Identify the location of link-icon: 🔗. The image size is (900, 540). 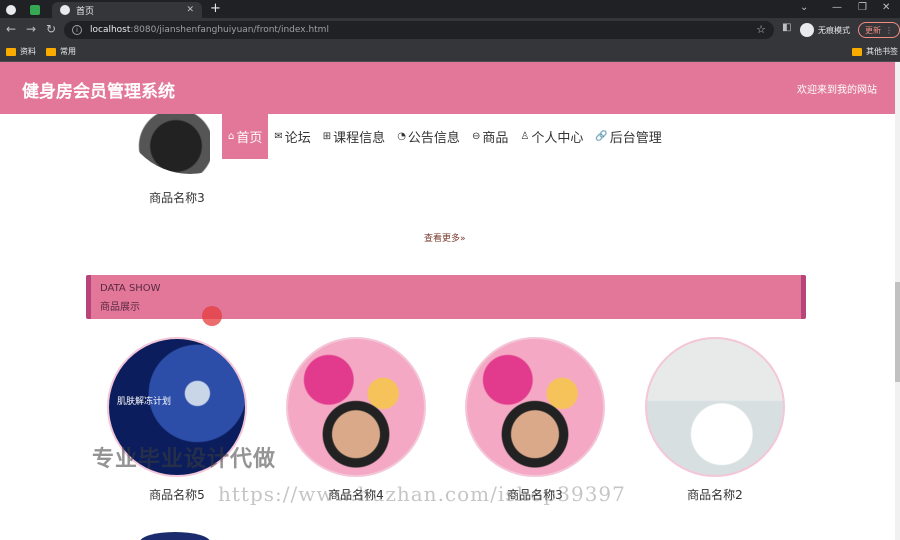
(601, 136).